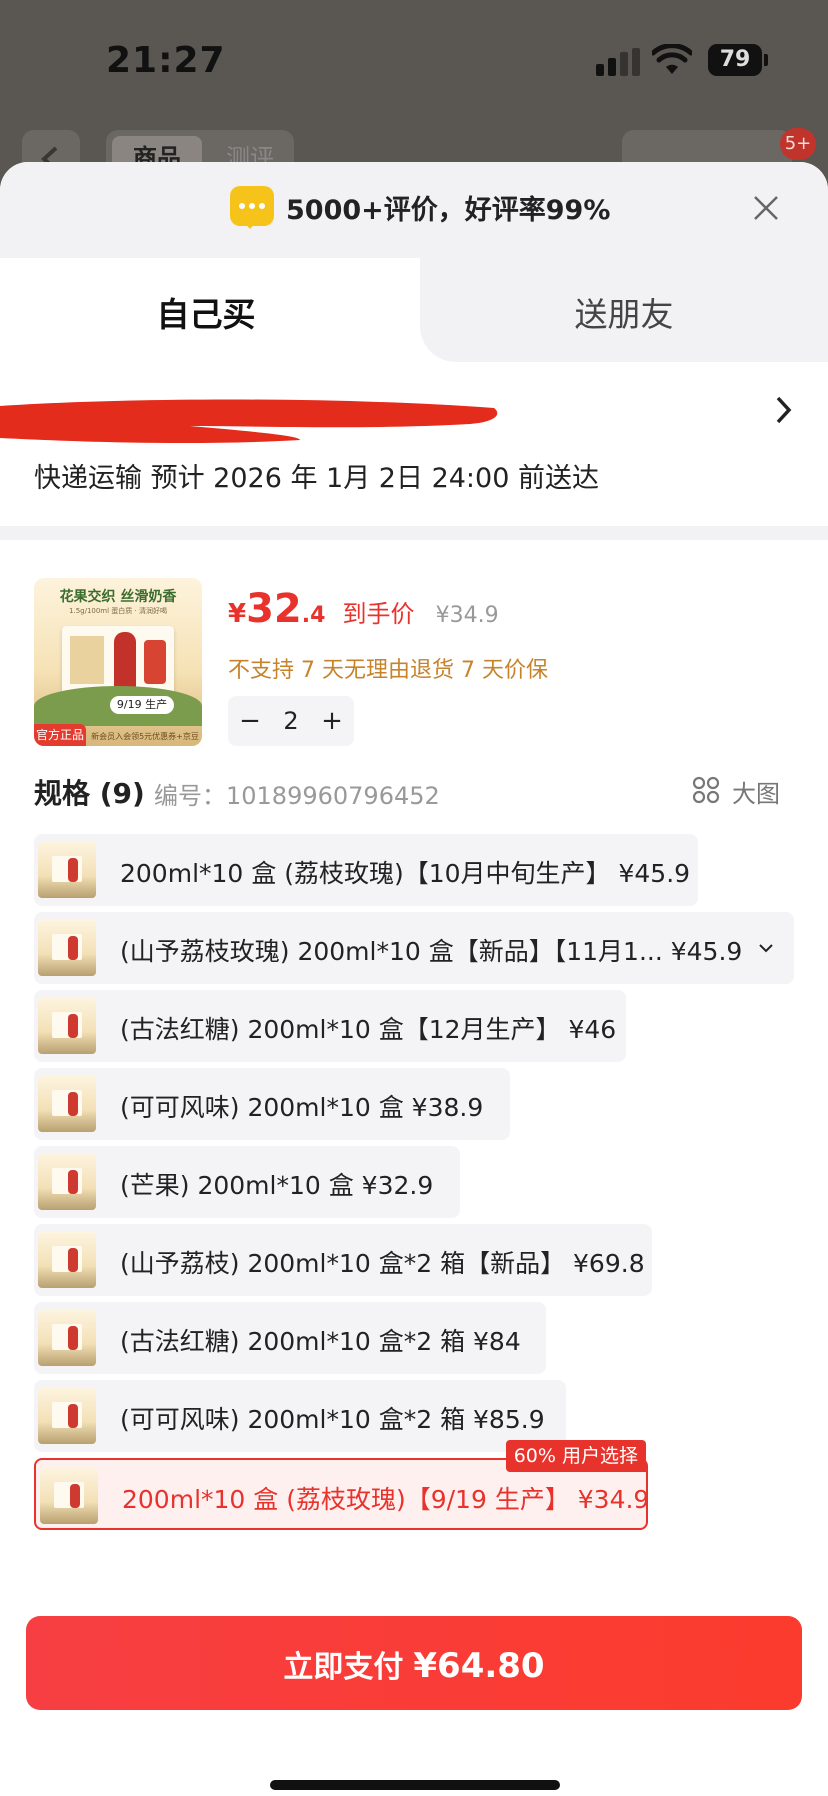 This screenshot has width=828, height=1796. What do you see at coordinates (467, 615) in the screenshot?
I see `original-price: ¥34.9` at bounding box center [467, 615].